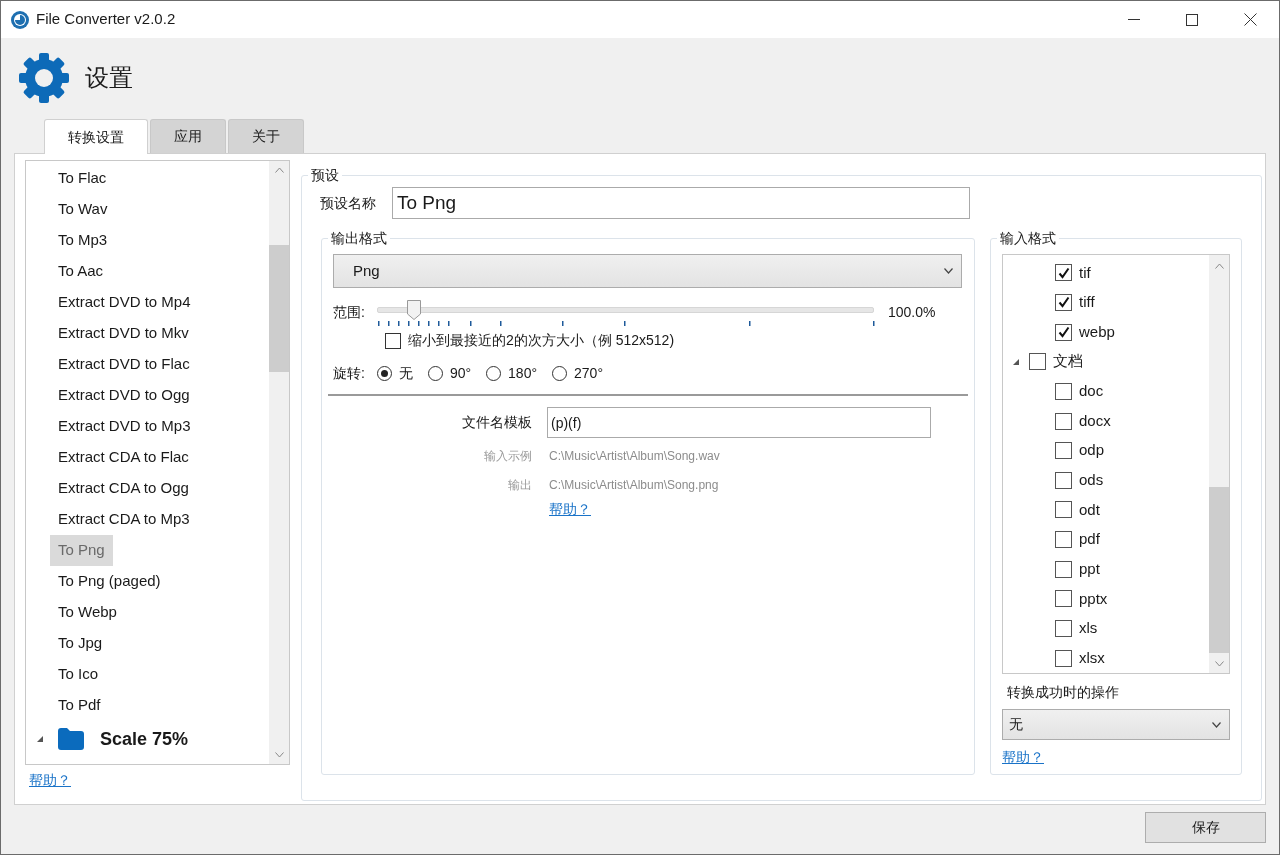 The width and height of the screenshot is (1280, 855). What do you see at coordinates (1028, 238) in the screenshot?
I see `group-title: 输入格式` at bounding box center [1028, 238].